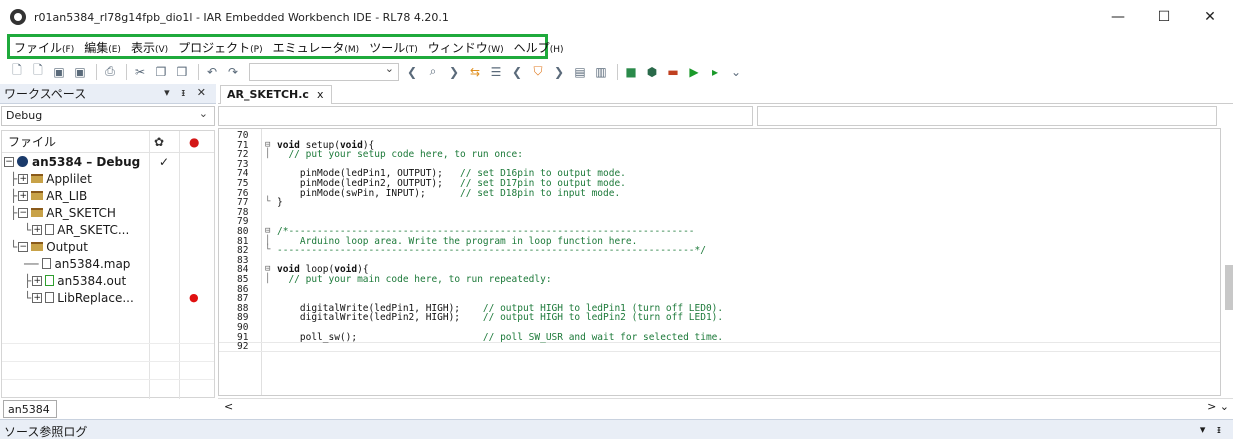 Image resolution: width=1233 pixels, height=439 pixels. Describe the element at coordinates (580, 72) in the screenshot. I see `compile-icon: ▤` at that location.